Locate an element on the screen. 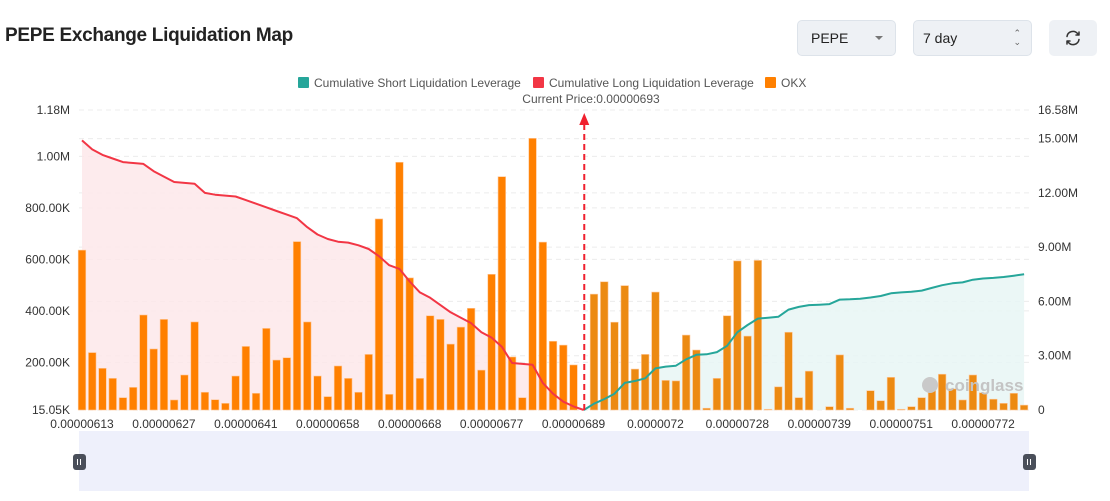 This screenshot has height=501, width=1110. y-left-tick-label: 200.00K is located at coordinates (47, 362).